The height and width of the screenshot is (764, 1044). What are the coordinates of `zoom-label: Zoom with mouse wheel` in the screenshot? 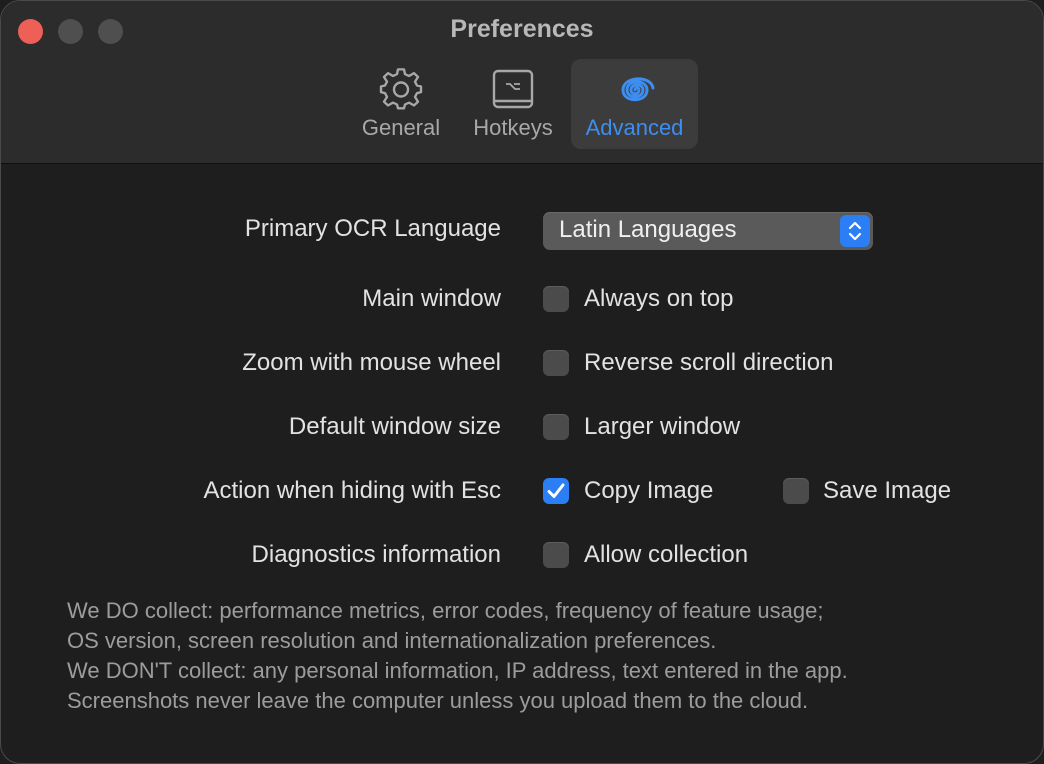 It's located at (371, 362).